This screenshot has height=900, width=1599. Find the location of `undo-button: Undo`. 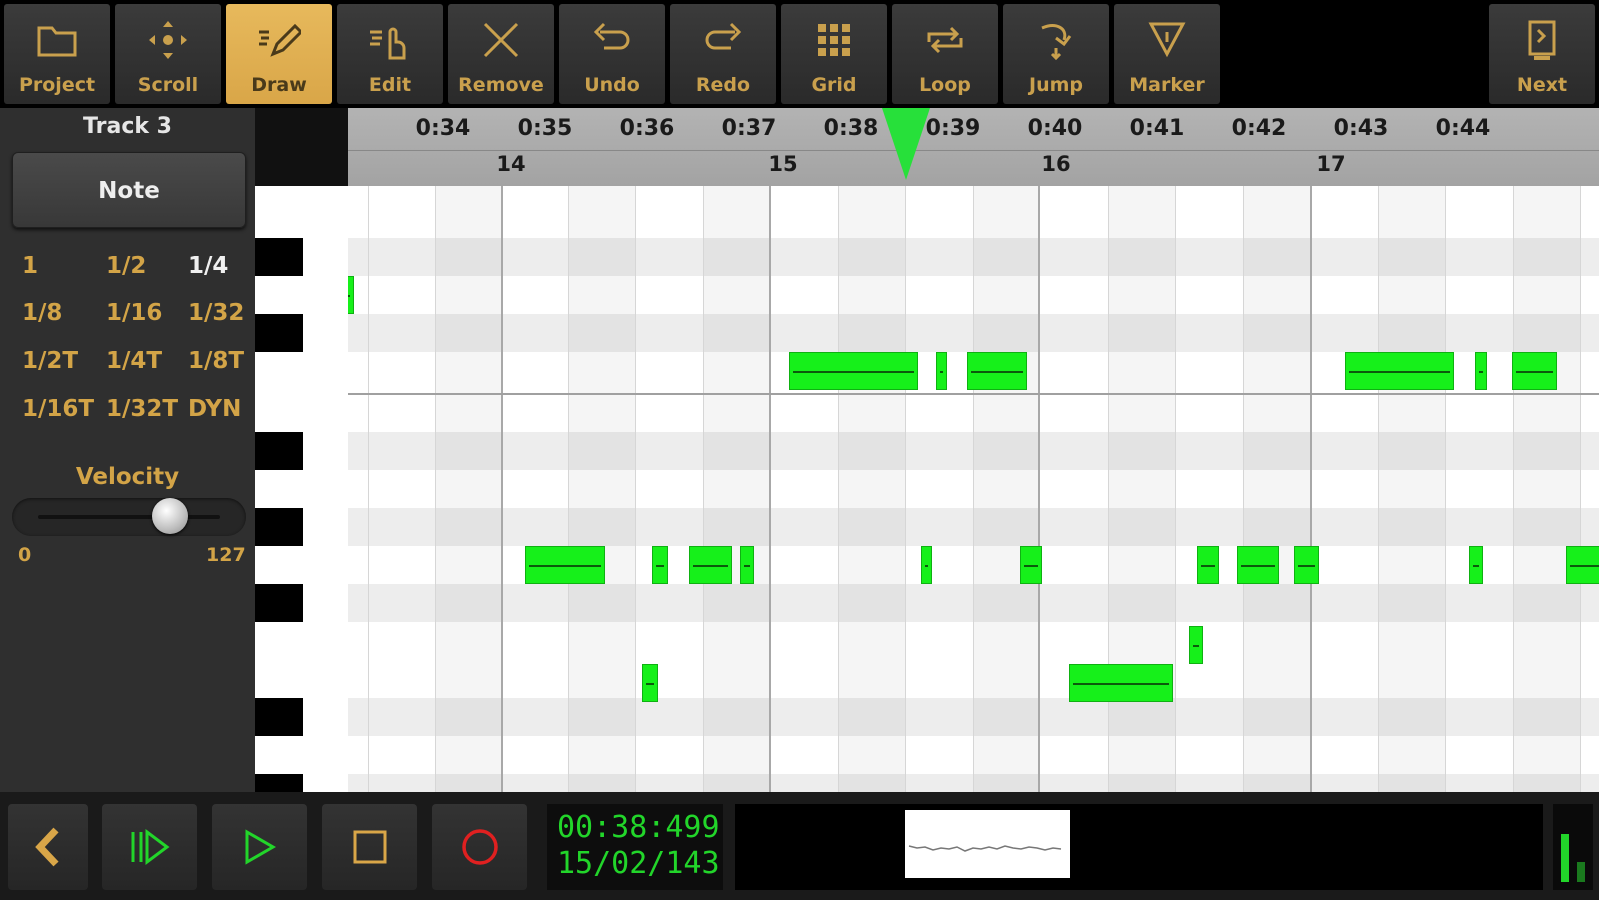

undo-button: Undo is located at coordinates (612, 54).